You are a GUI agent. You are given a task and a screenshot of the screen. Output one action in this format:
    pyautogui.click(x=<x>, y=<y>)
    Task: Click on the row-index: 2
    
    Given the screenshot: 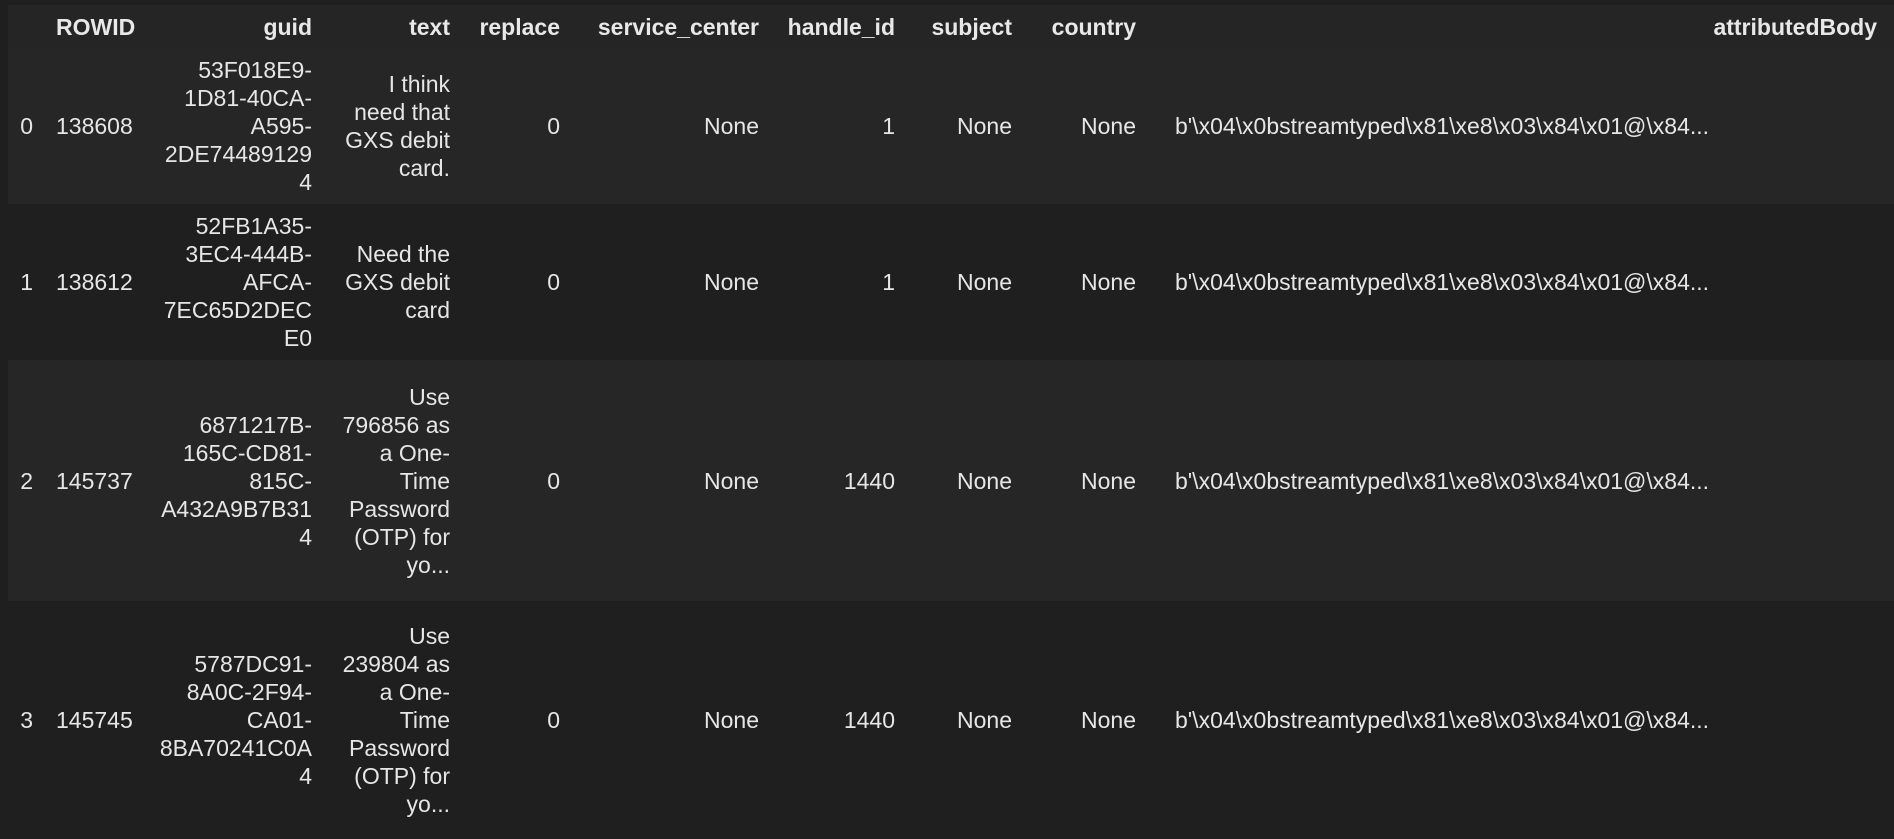 What is the action you would take?
    pyautogui.click(x=26, y=480)
    